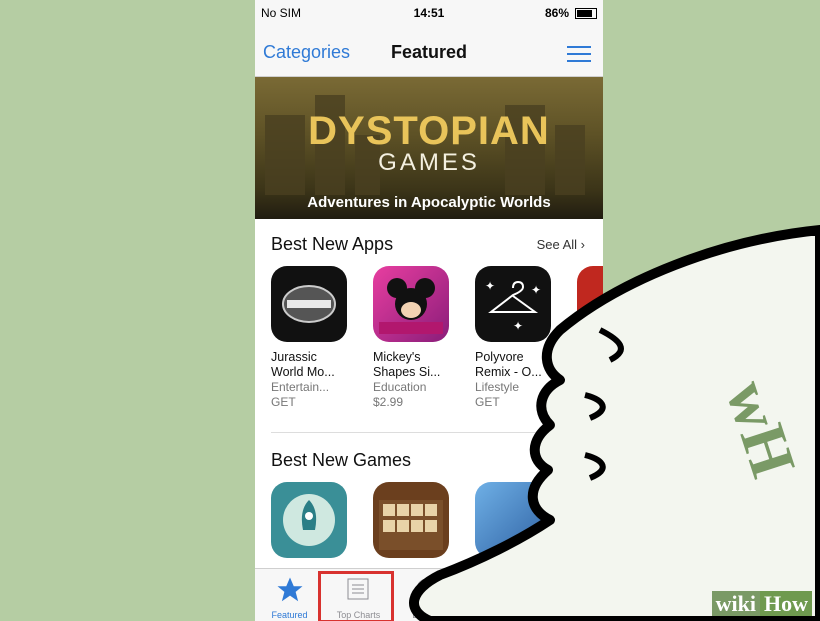 Image resolution: width=820 pixels, height=621 pixels. I want to click on download-icon, so click(565, 589).